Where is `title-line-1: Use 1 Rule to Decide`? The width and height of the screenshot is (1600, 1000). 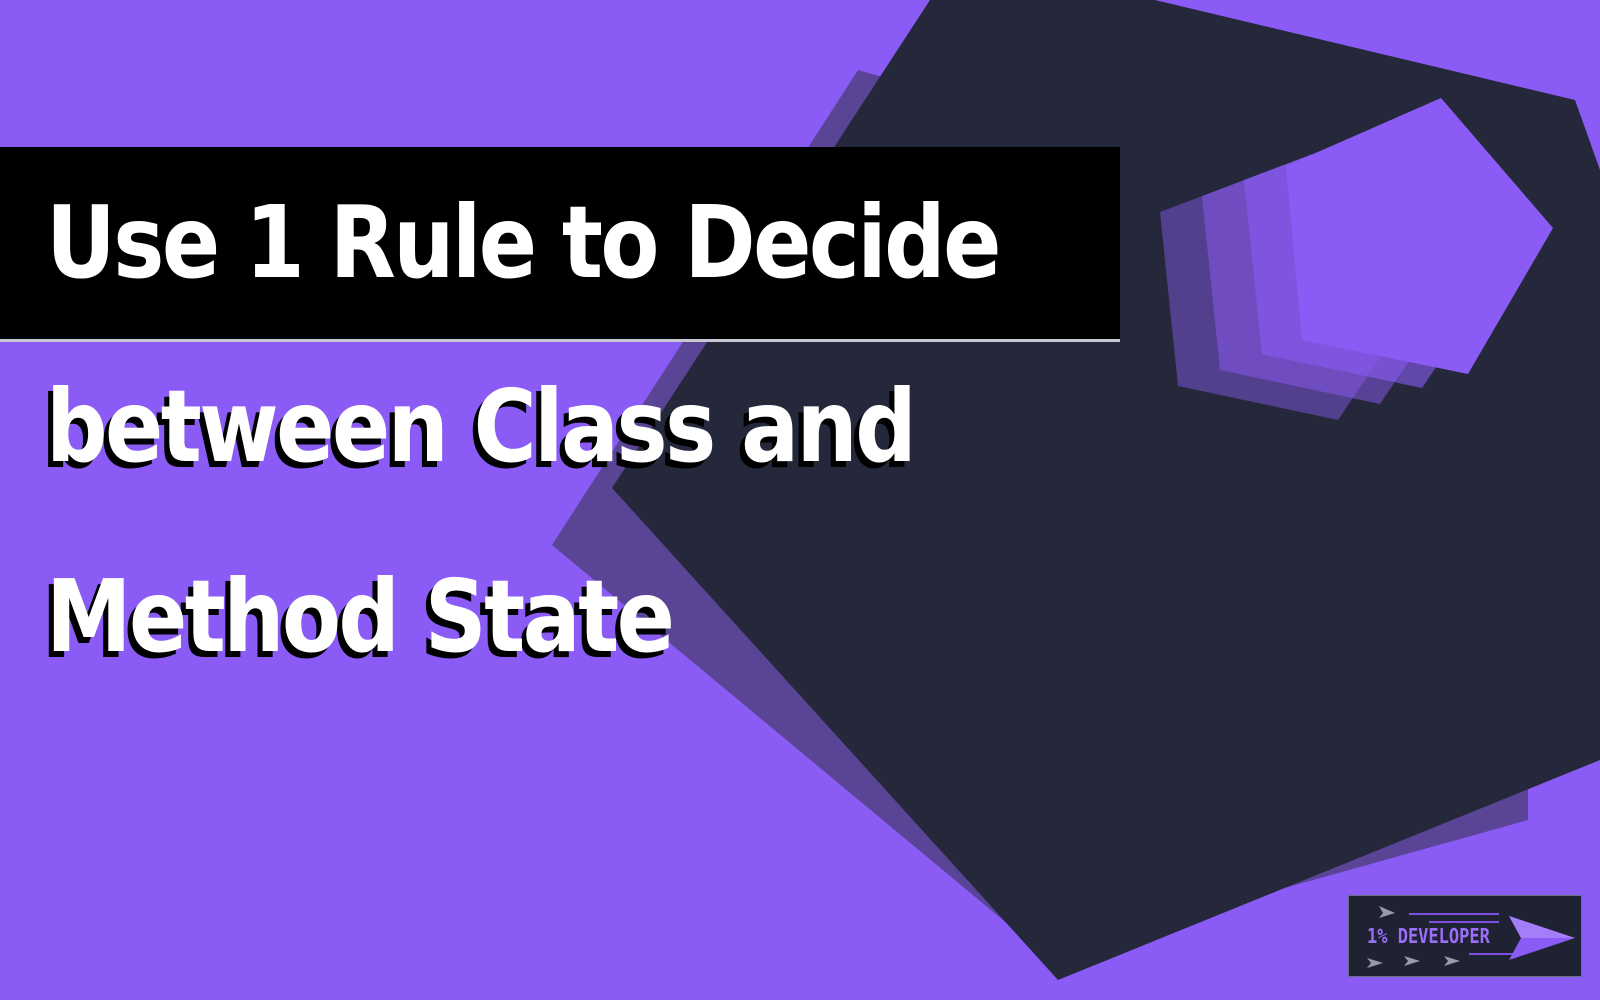 title-line-1: Use 1 Rule to Decide is located at coordinates (523, 242).